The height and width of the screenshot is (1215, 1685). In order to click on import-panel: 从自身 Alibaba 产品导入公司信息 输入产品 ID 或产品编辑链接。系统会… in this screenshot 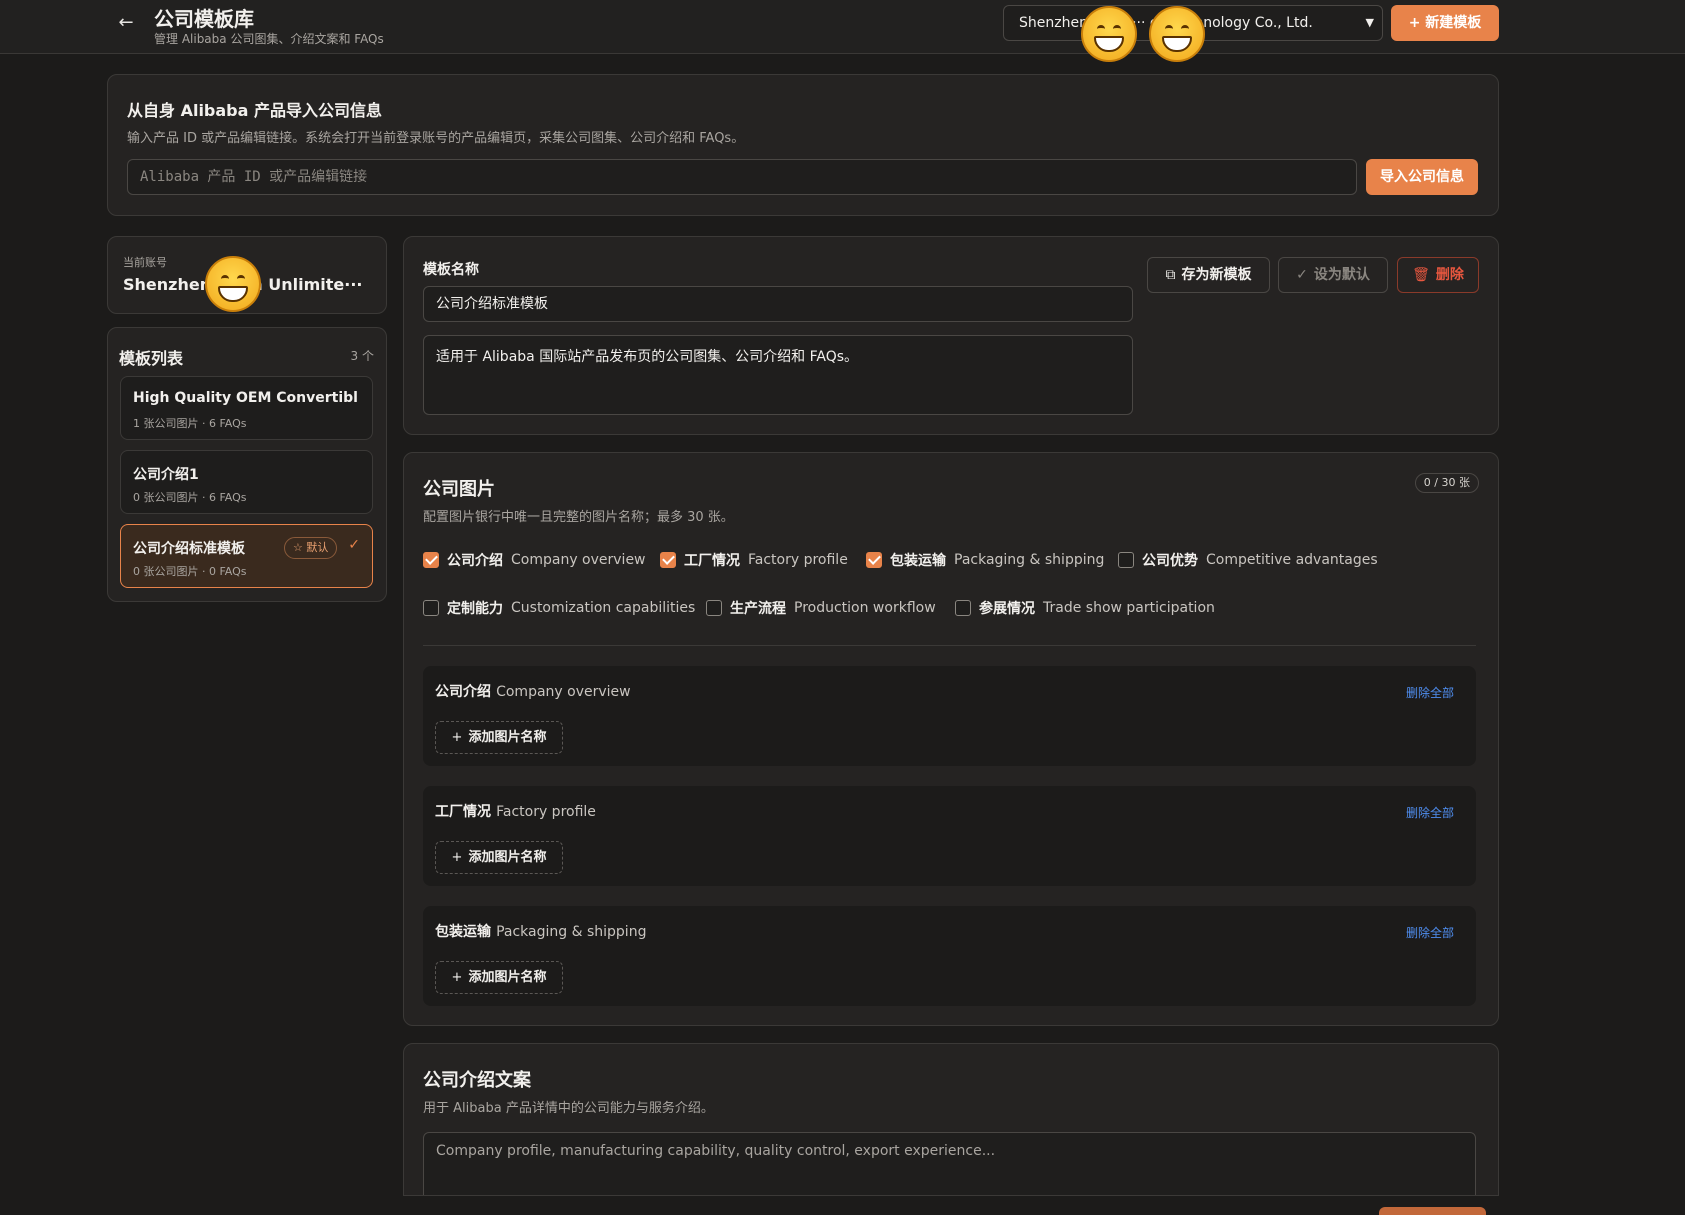, I will do `click(803, 145)`.